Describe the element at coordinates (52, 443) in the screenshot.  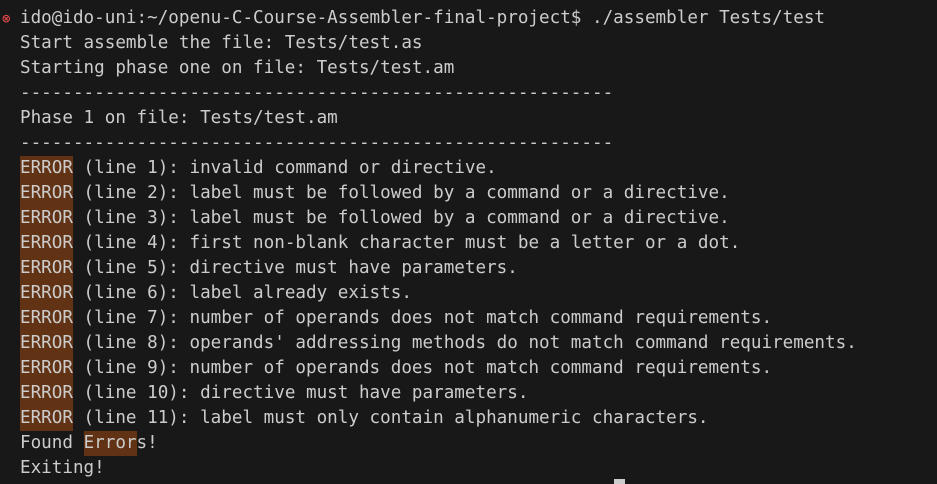
I see `found-prefix: Found` at that location.